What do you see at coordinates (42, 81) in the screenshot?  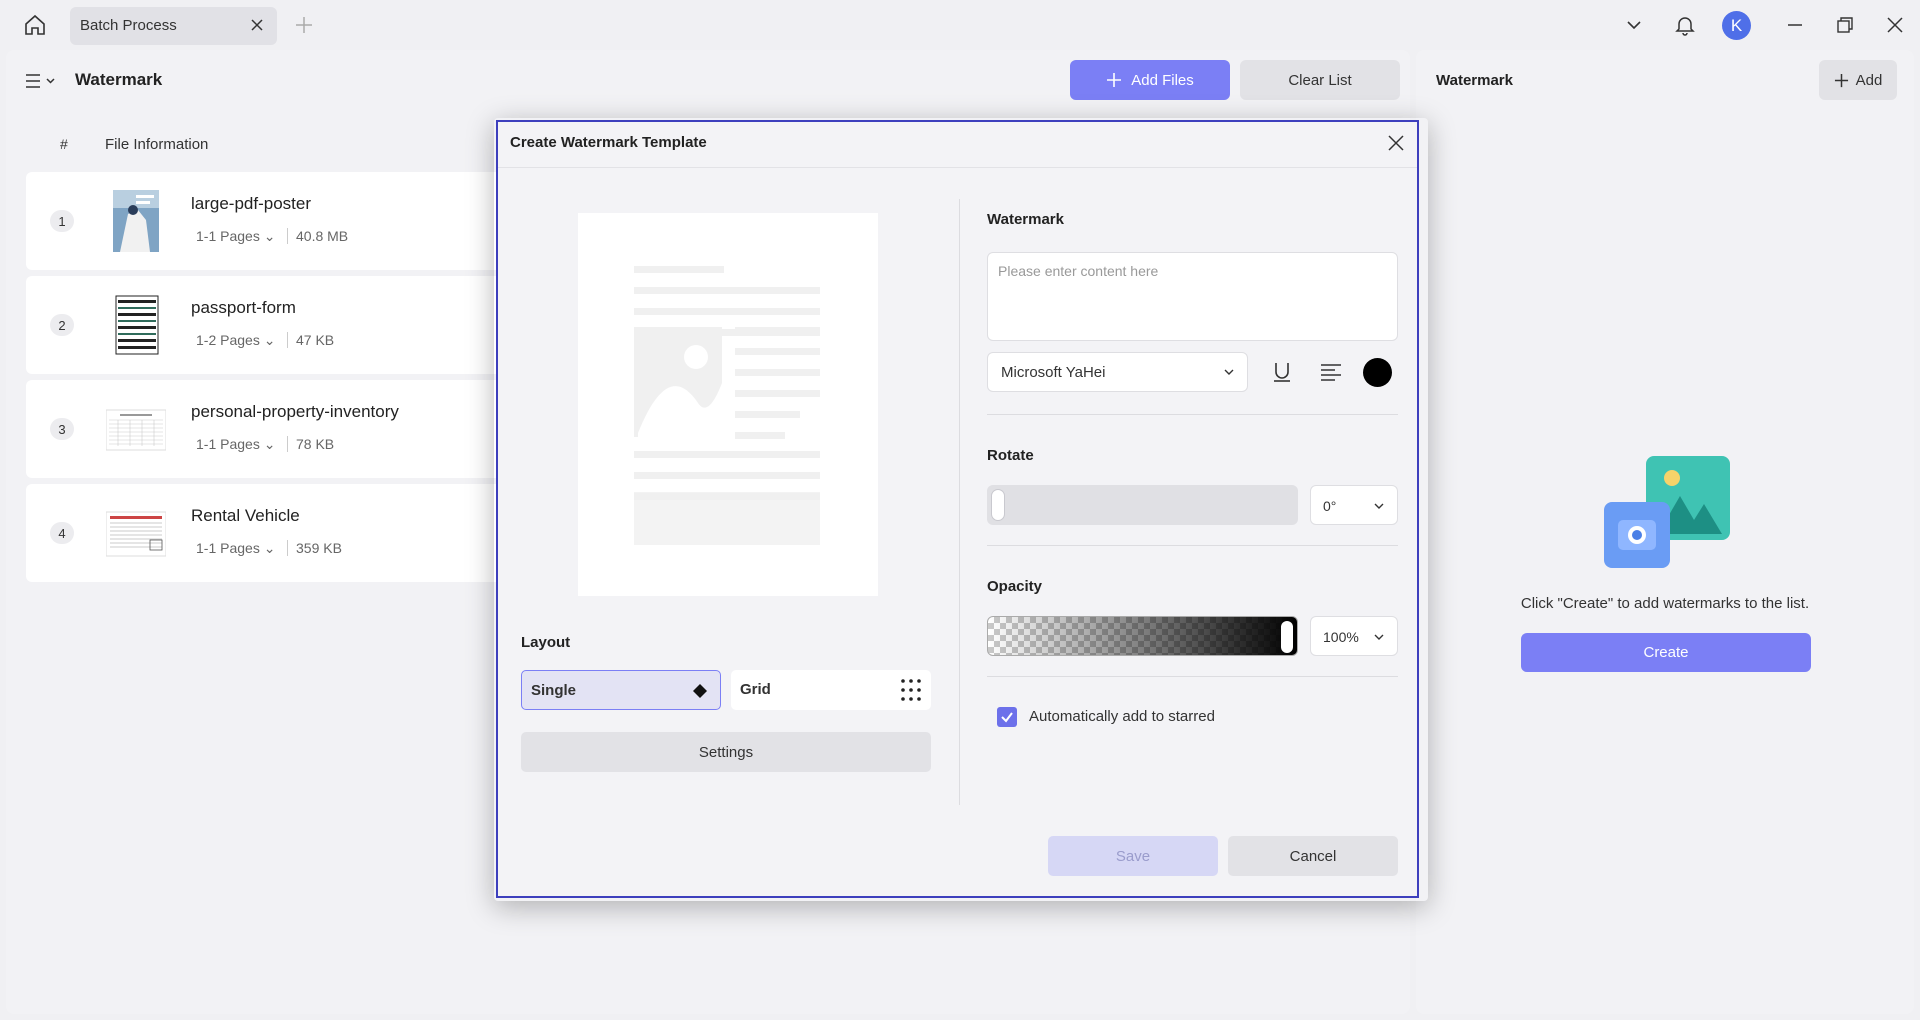 I see `menu-icon` at bounding box center [42, 81].